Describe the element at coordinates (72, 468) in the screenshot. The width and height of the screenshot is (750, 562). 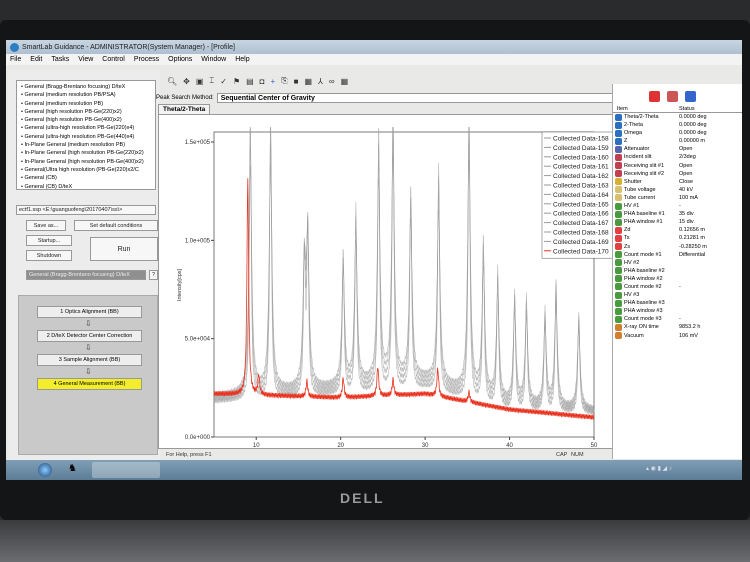
I see `app-pin-icon: ♞` at that location.